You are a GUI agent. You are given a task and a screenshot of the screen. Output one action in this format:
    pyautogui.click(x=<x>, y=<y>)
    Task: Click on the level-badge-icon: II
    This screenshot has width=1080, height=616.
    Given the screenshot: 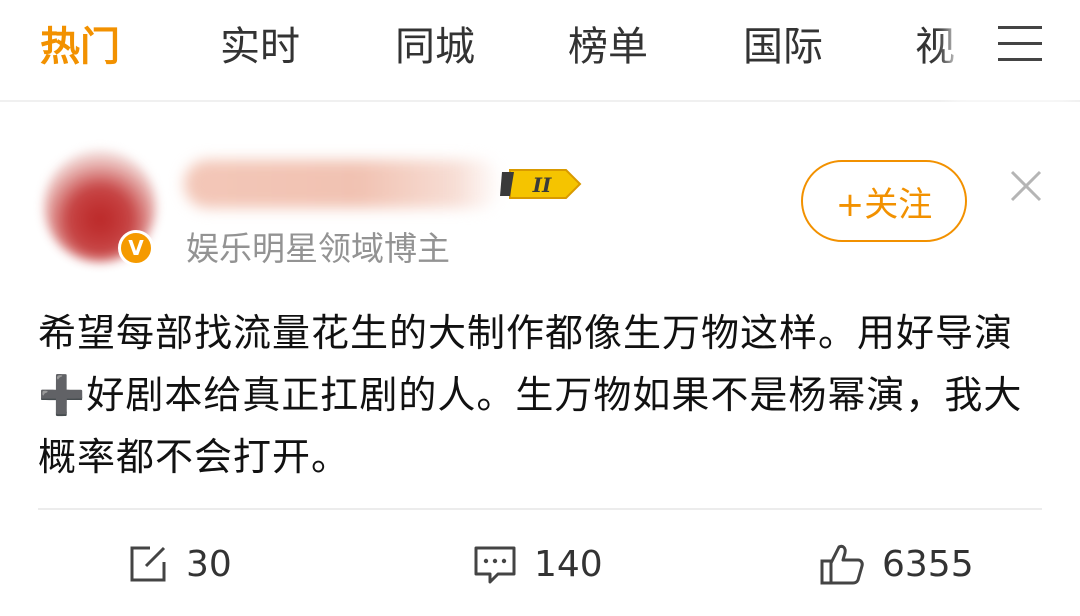 What is the action you would take?
    pyautogui.click(x=541, y=184)
    